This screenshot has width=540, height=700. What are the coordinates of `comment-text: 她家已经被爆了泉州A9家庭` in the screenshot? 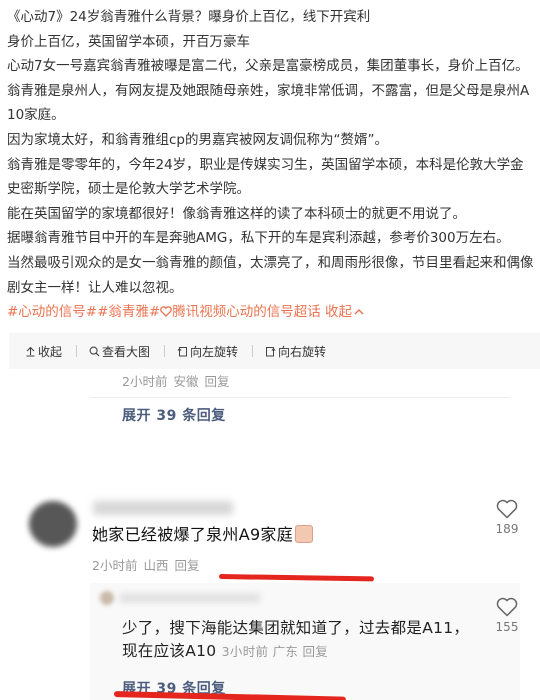 It's located at (203, 533).